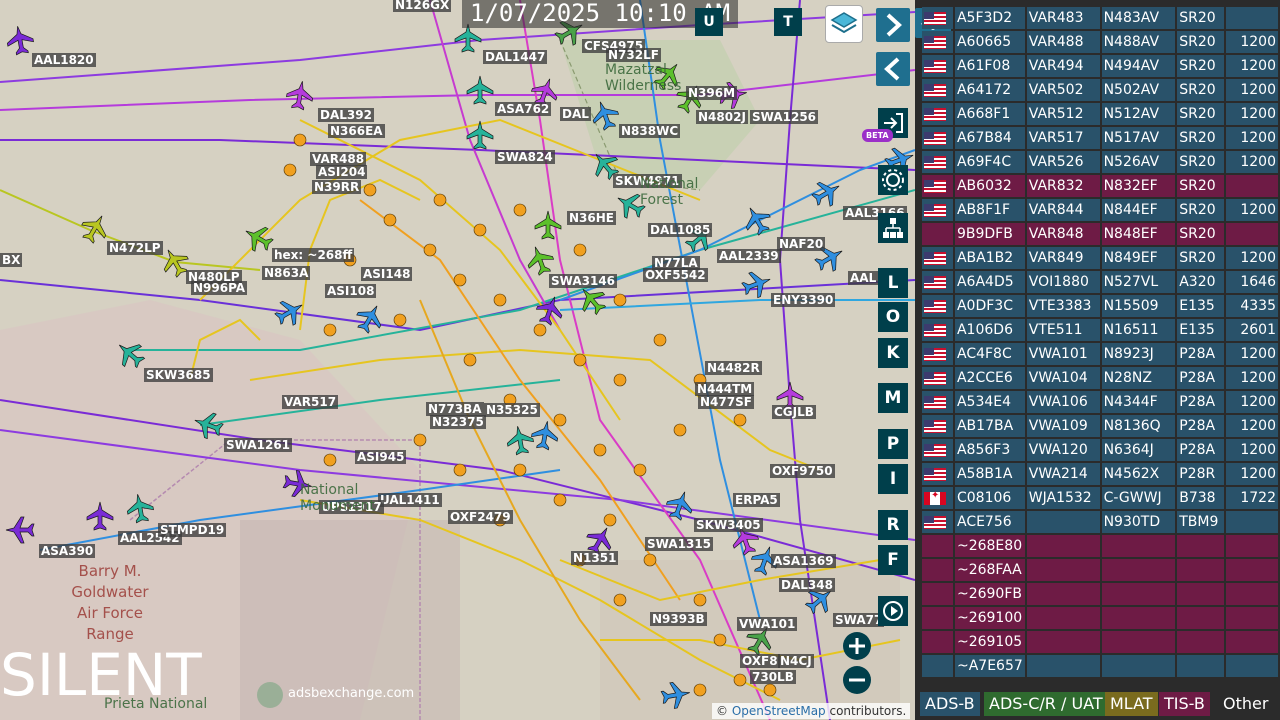  Describe the element at coordinates (728, 525) in the screenshot. I see `flight-label: SKW3405` at that location.